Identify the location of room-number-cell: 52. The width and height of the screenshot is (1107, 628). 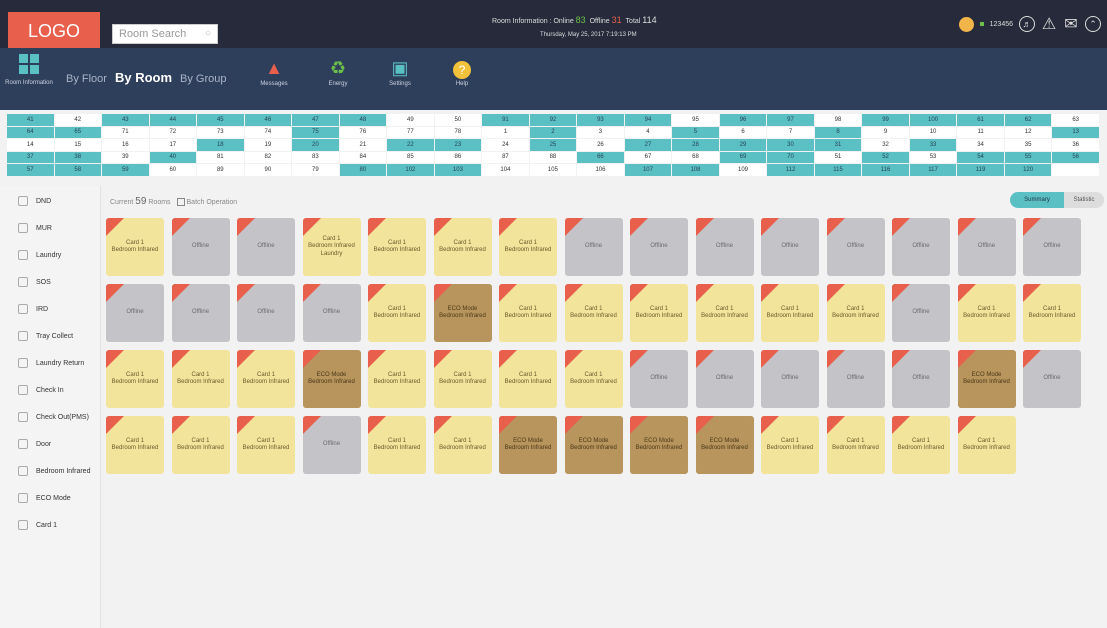
(885, 157).